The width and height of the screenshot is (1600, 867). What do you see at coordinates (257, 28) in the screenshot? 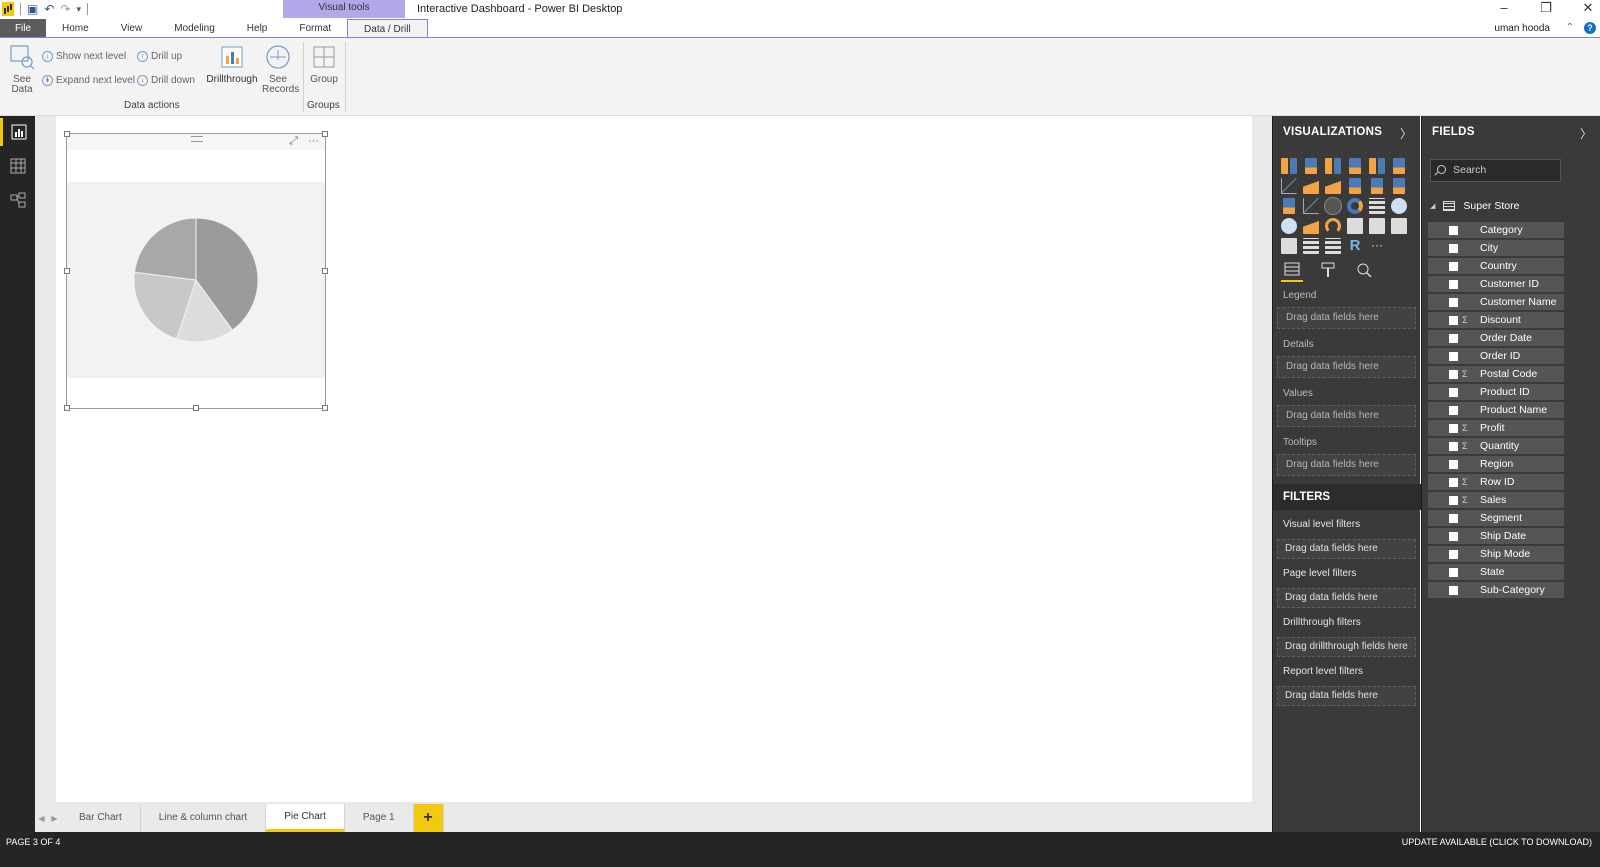
I see `tab-help: Help` at bounding box center [257, 28].